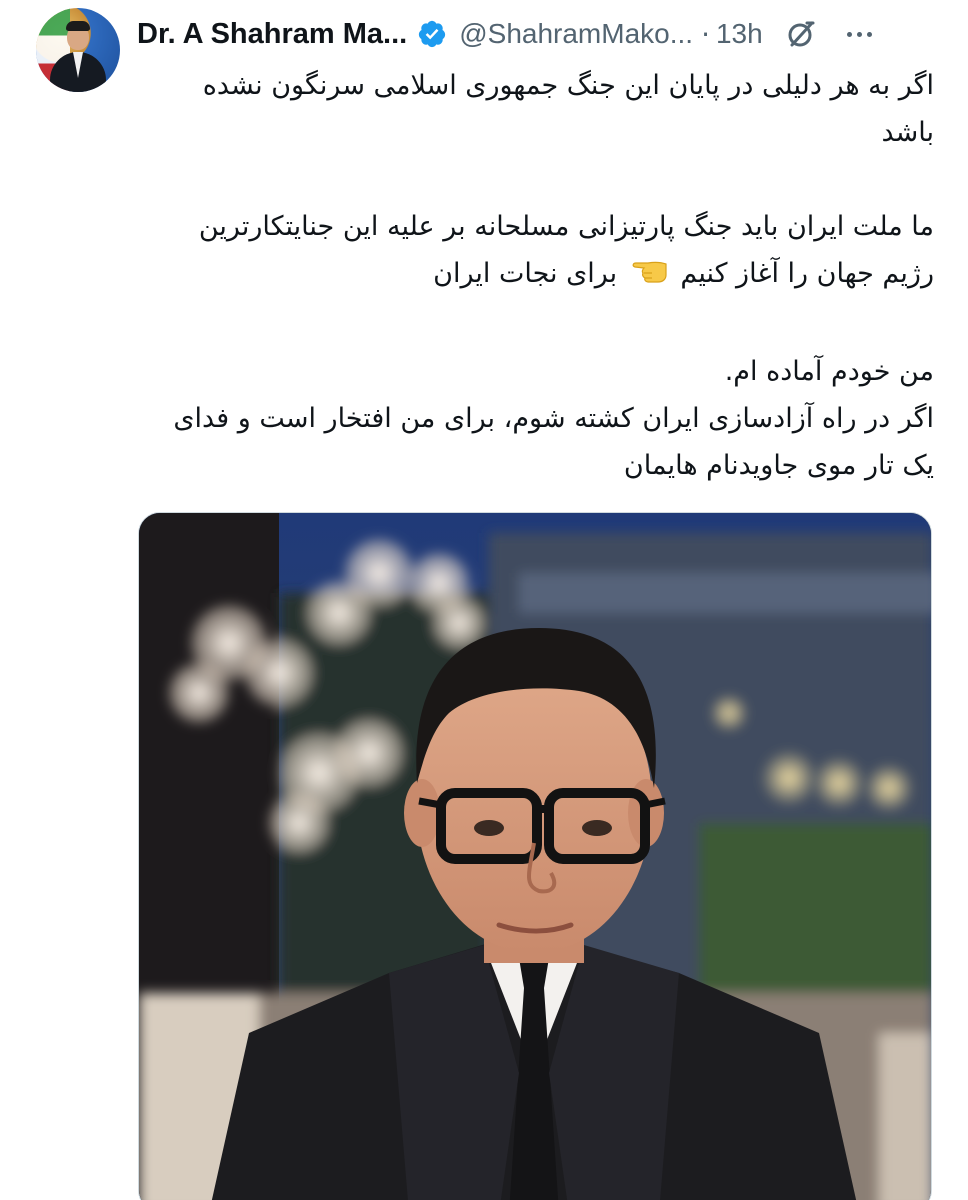 The height and width of the screenshot is (1200, 968). I want to click on avatar, so click(78, 50).